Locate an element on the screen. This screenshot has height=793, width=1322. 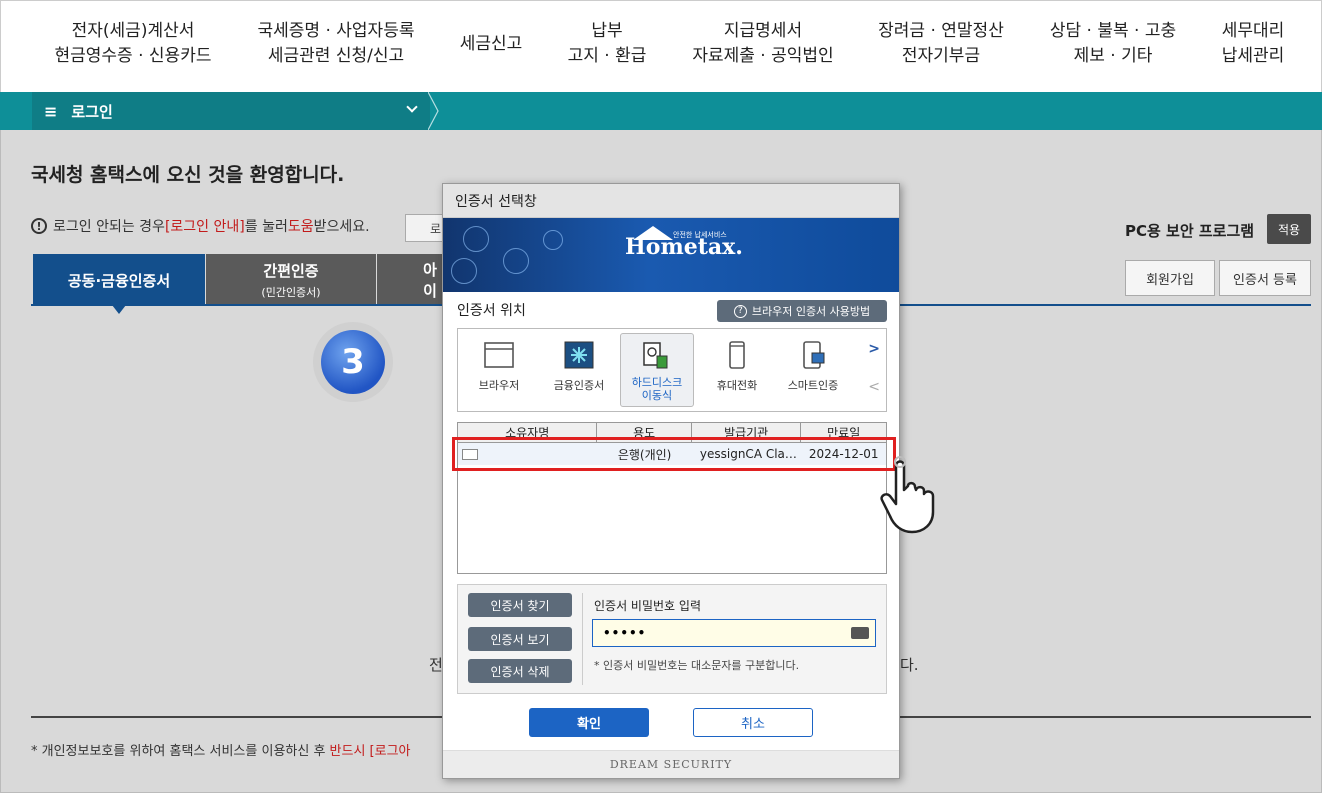
location-browser: 브라우저 is located at coordinates (499, 370).